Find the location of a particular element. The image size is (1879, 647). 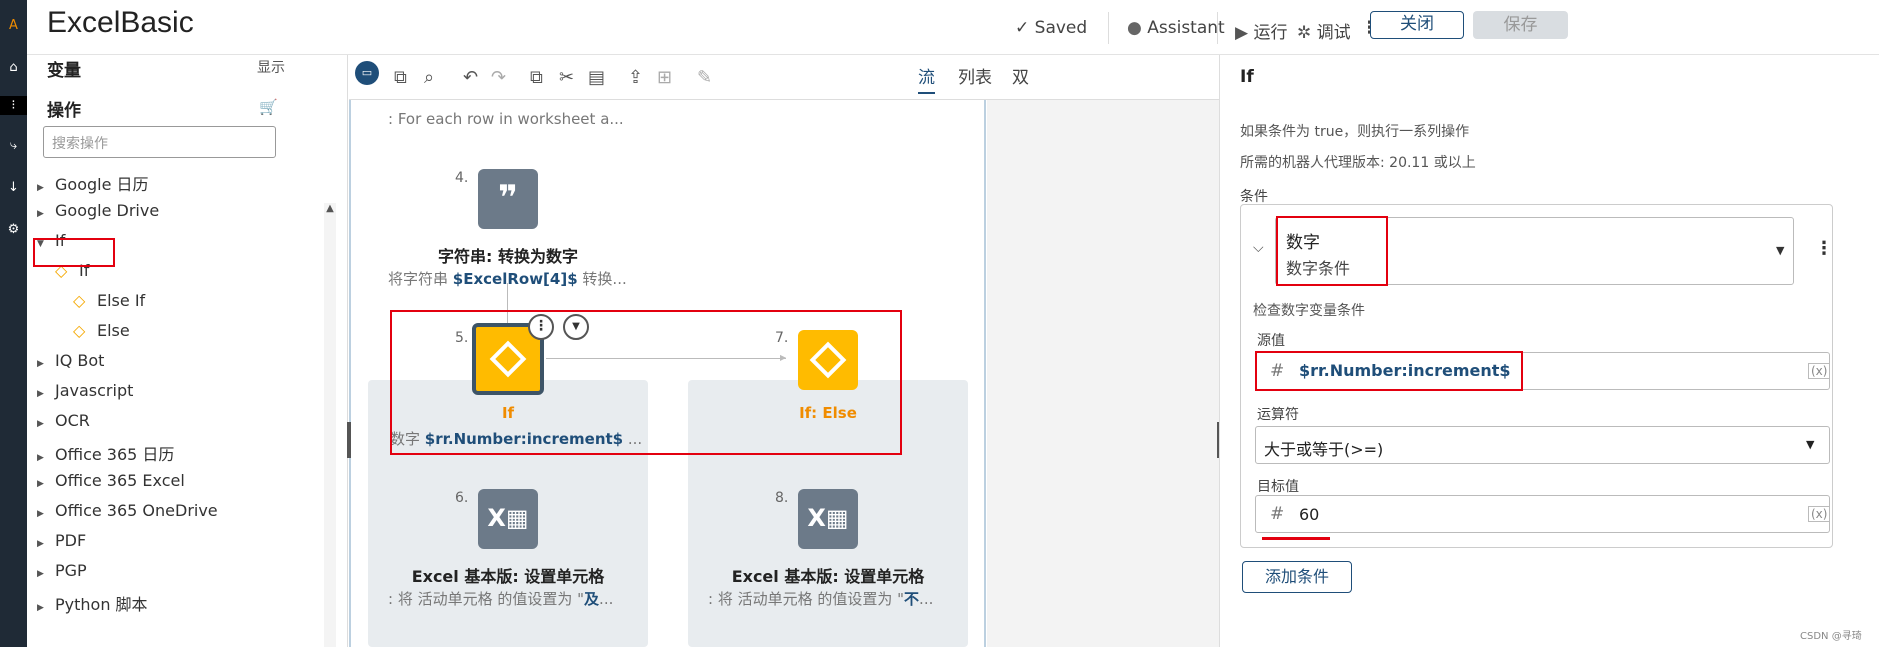

person-icon: ● is located at coordinates (1134, 28).